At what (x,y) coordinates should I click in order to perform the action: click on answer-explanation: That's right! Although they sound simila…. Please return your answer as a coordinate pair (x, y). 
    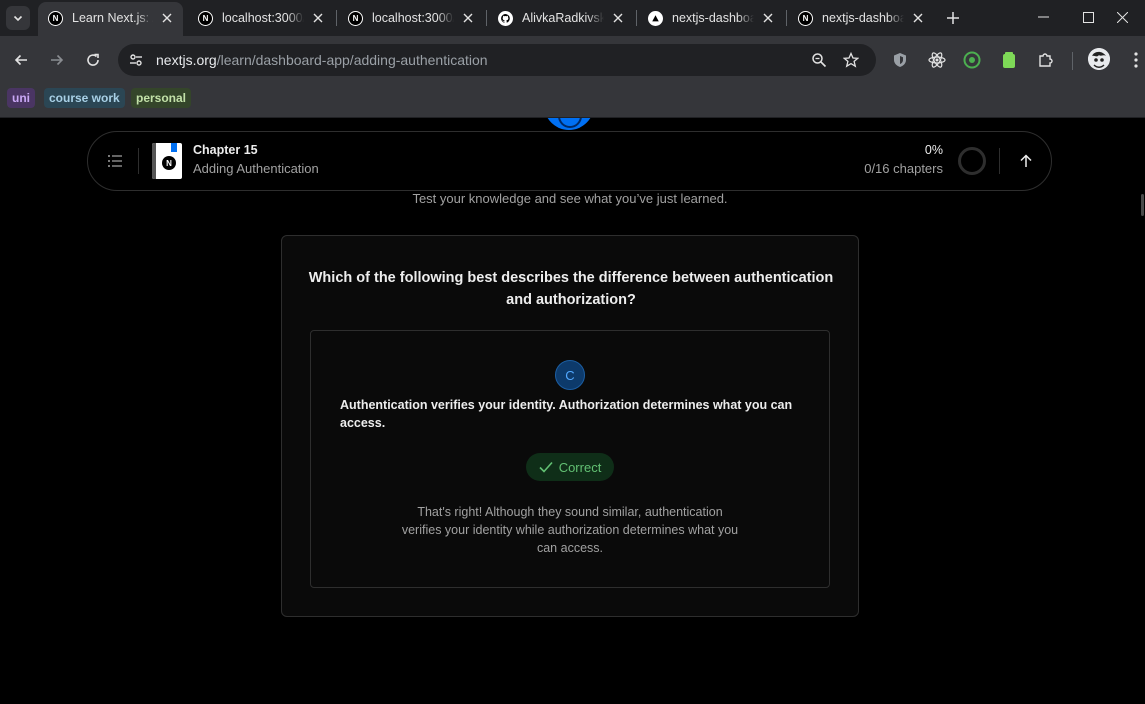
    Looking at the image, I should click on (570, 530).